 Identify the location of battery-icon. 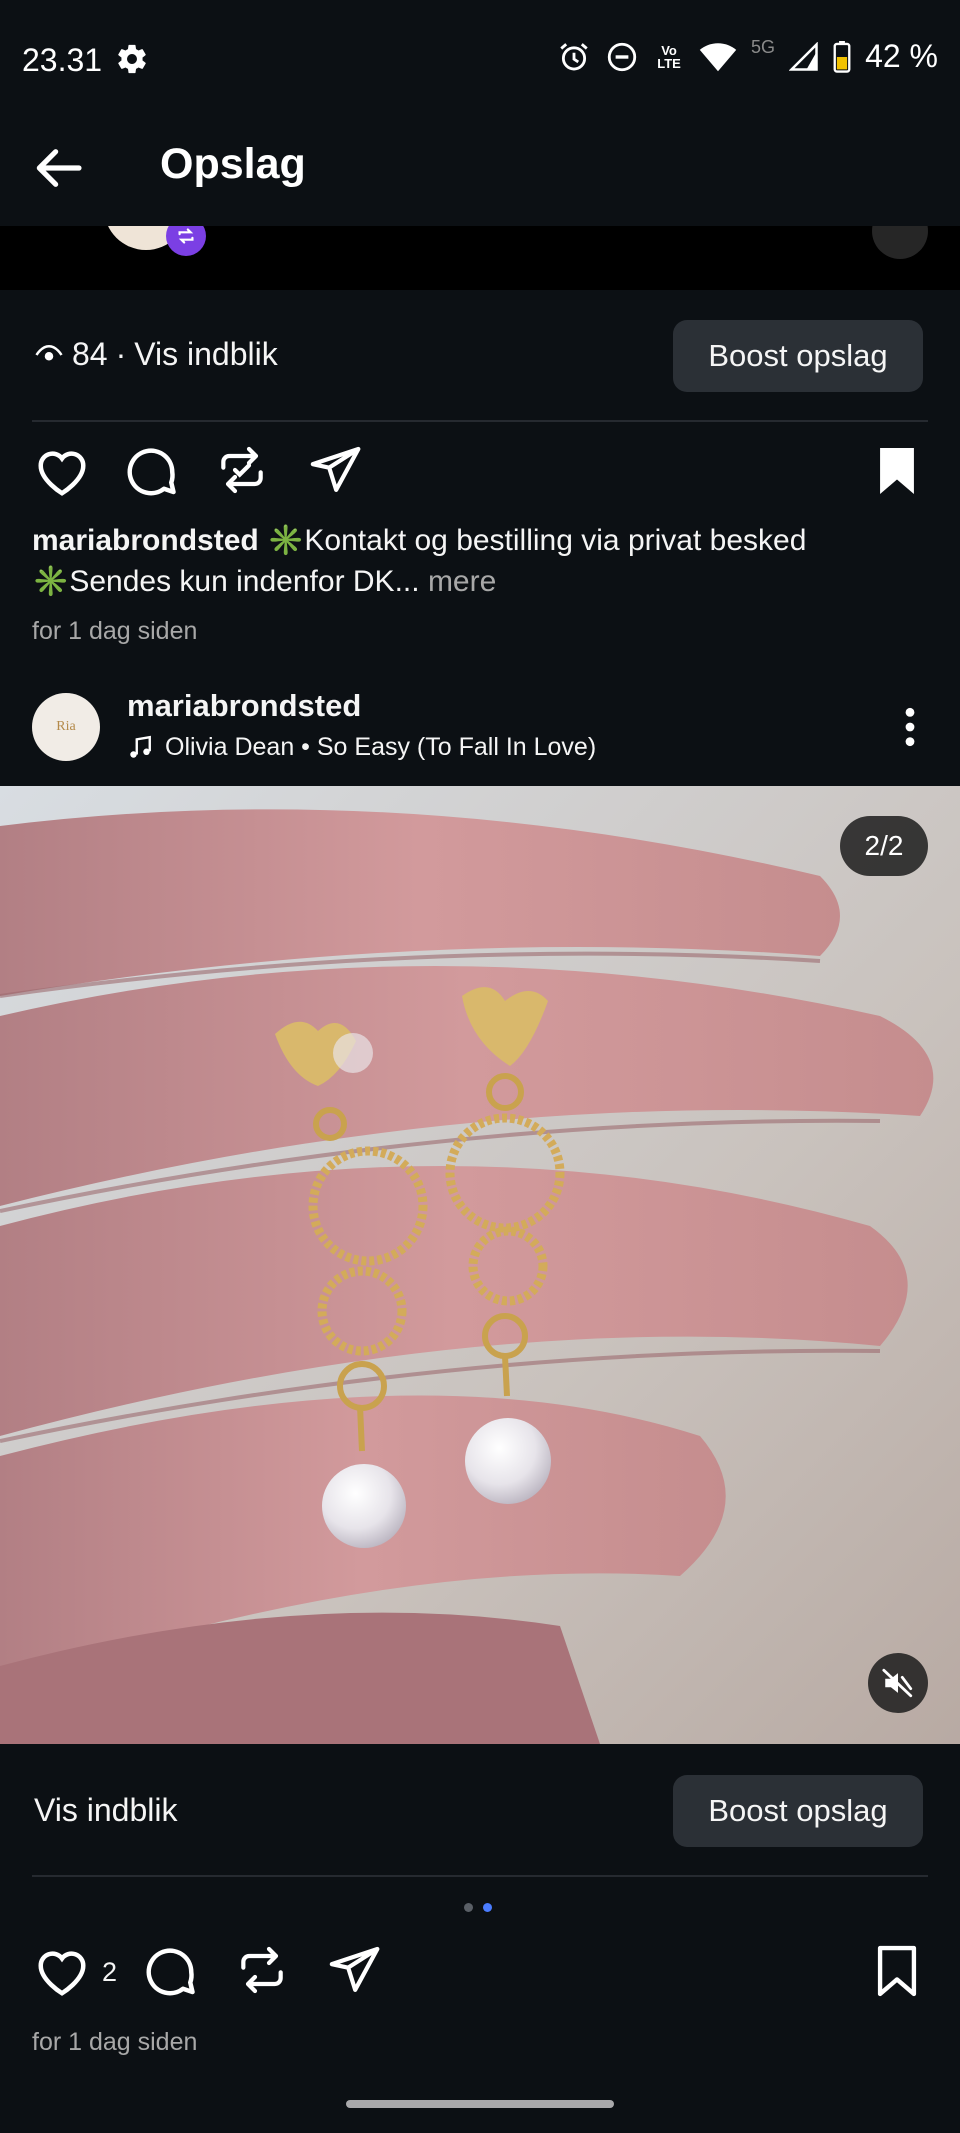
(842, 56).